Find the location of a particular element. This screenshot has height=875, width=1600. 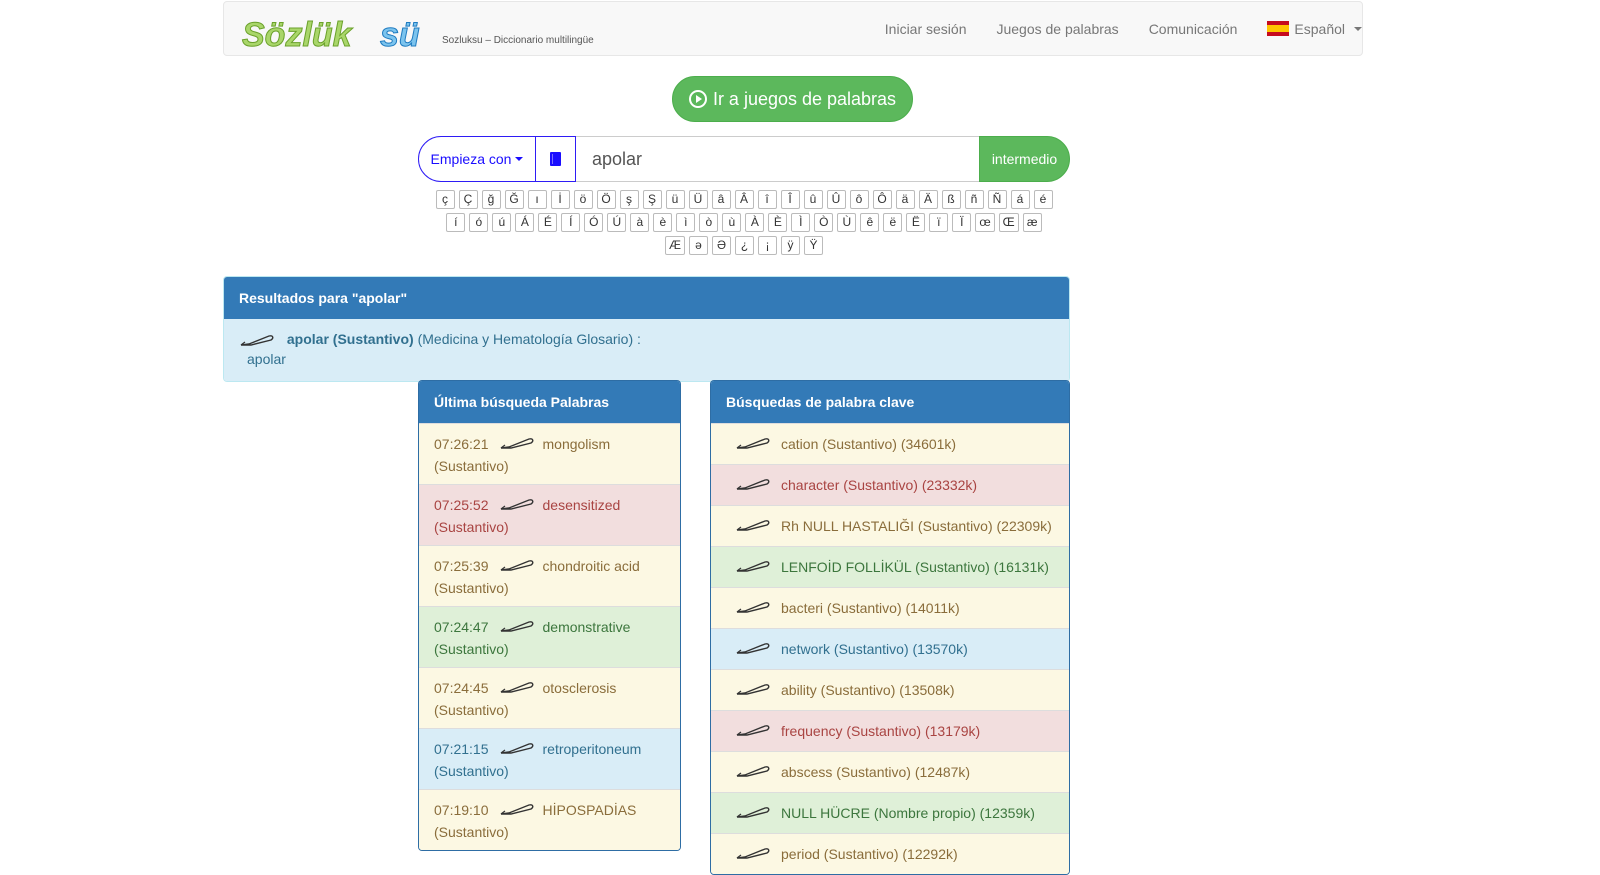

char-button: ñ is located at coordinates (974, 199).